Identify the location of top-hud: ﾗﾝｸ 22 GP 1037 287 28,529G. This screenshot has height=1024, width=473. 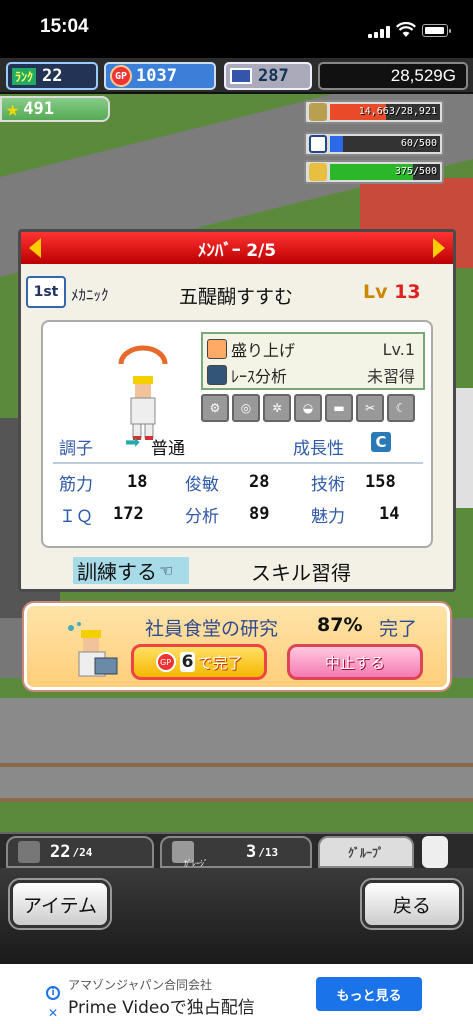
(236, 76).